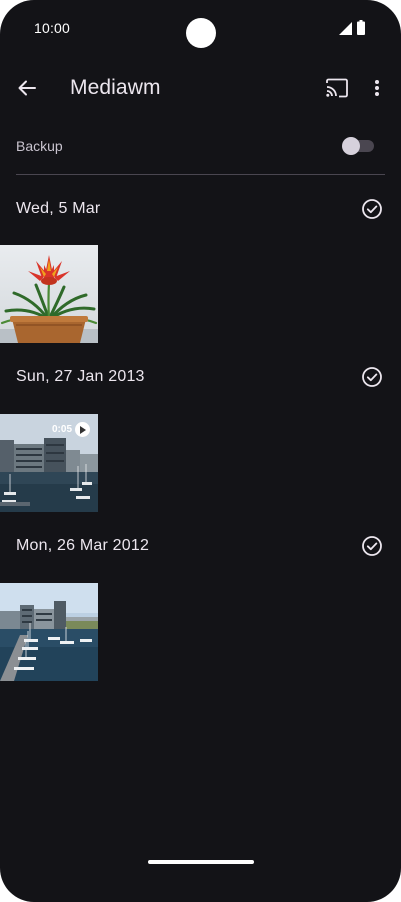 The width and height of the screenshot is (401, 902). Describe the element at coordinates (200, 174) in the screenshot. I see `divider` at that location.